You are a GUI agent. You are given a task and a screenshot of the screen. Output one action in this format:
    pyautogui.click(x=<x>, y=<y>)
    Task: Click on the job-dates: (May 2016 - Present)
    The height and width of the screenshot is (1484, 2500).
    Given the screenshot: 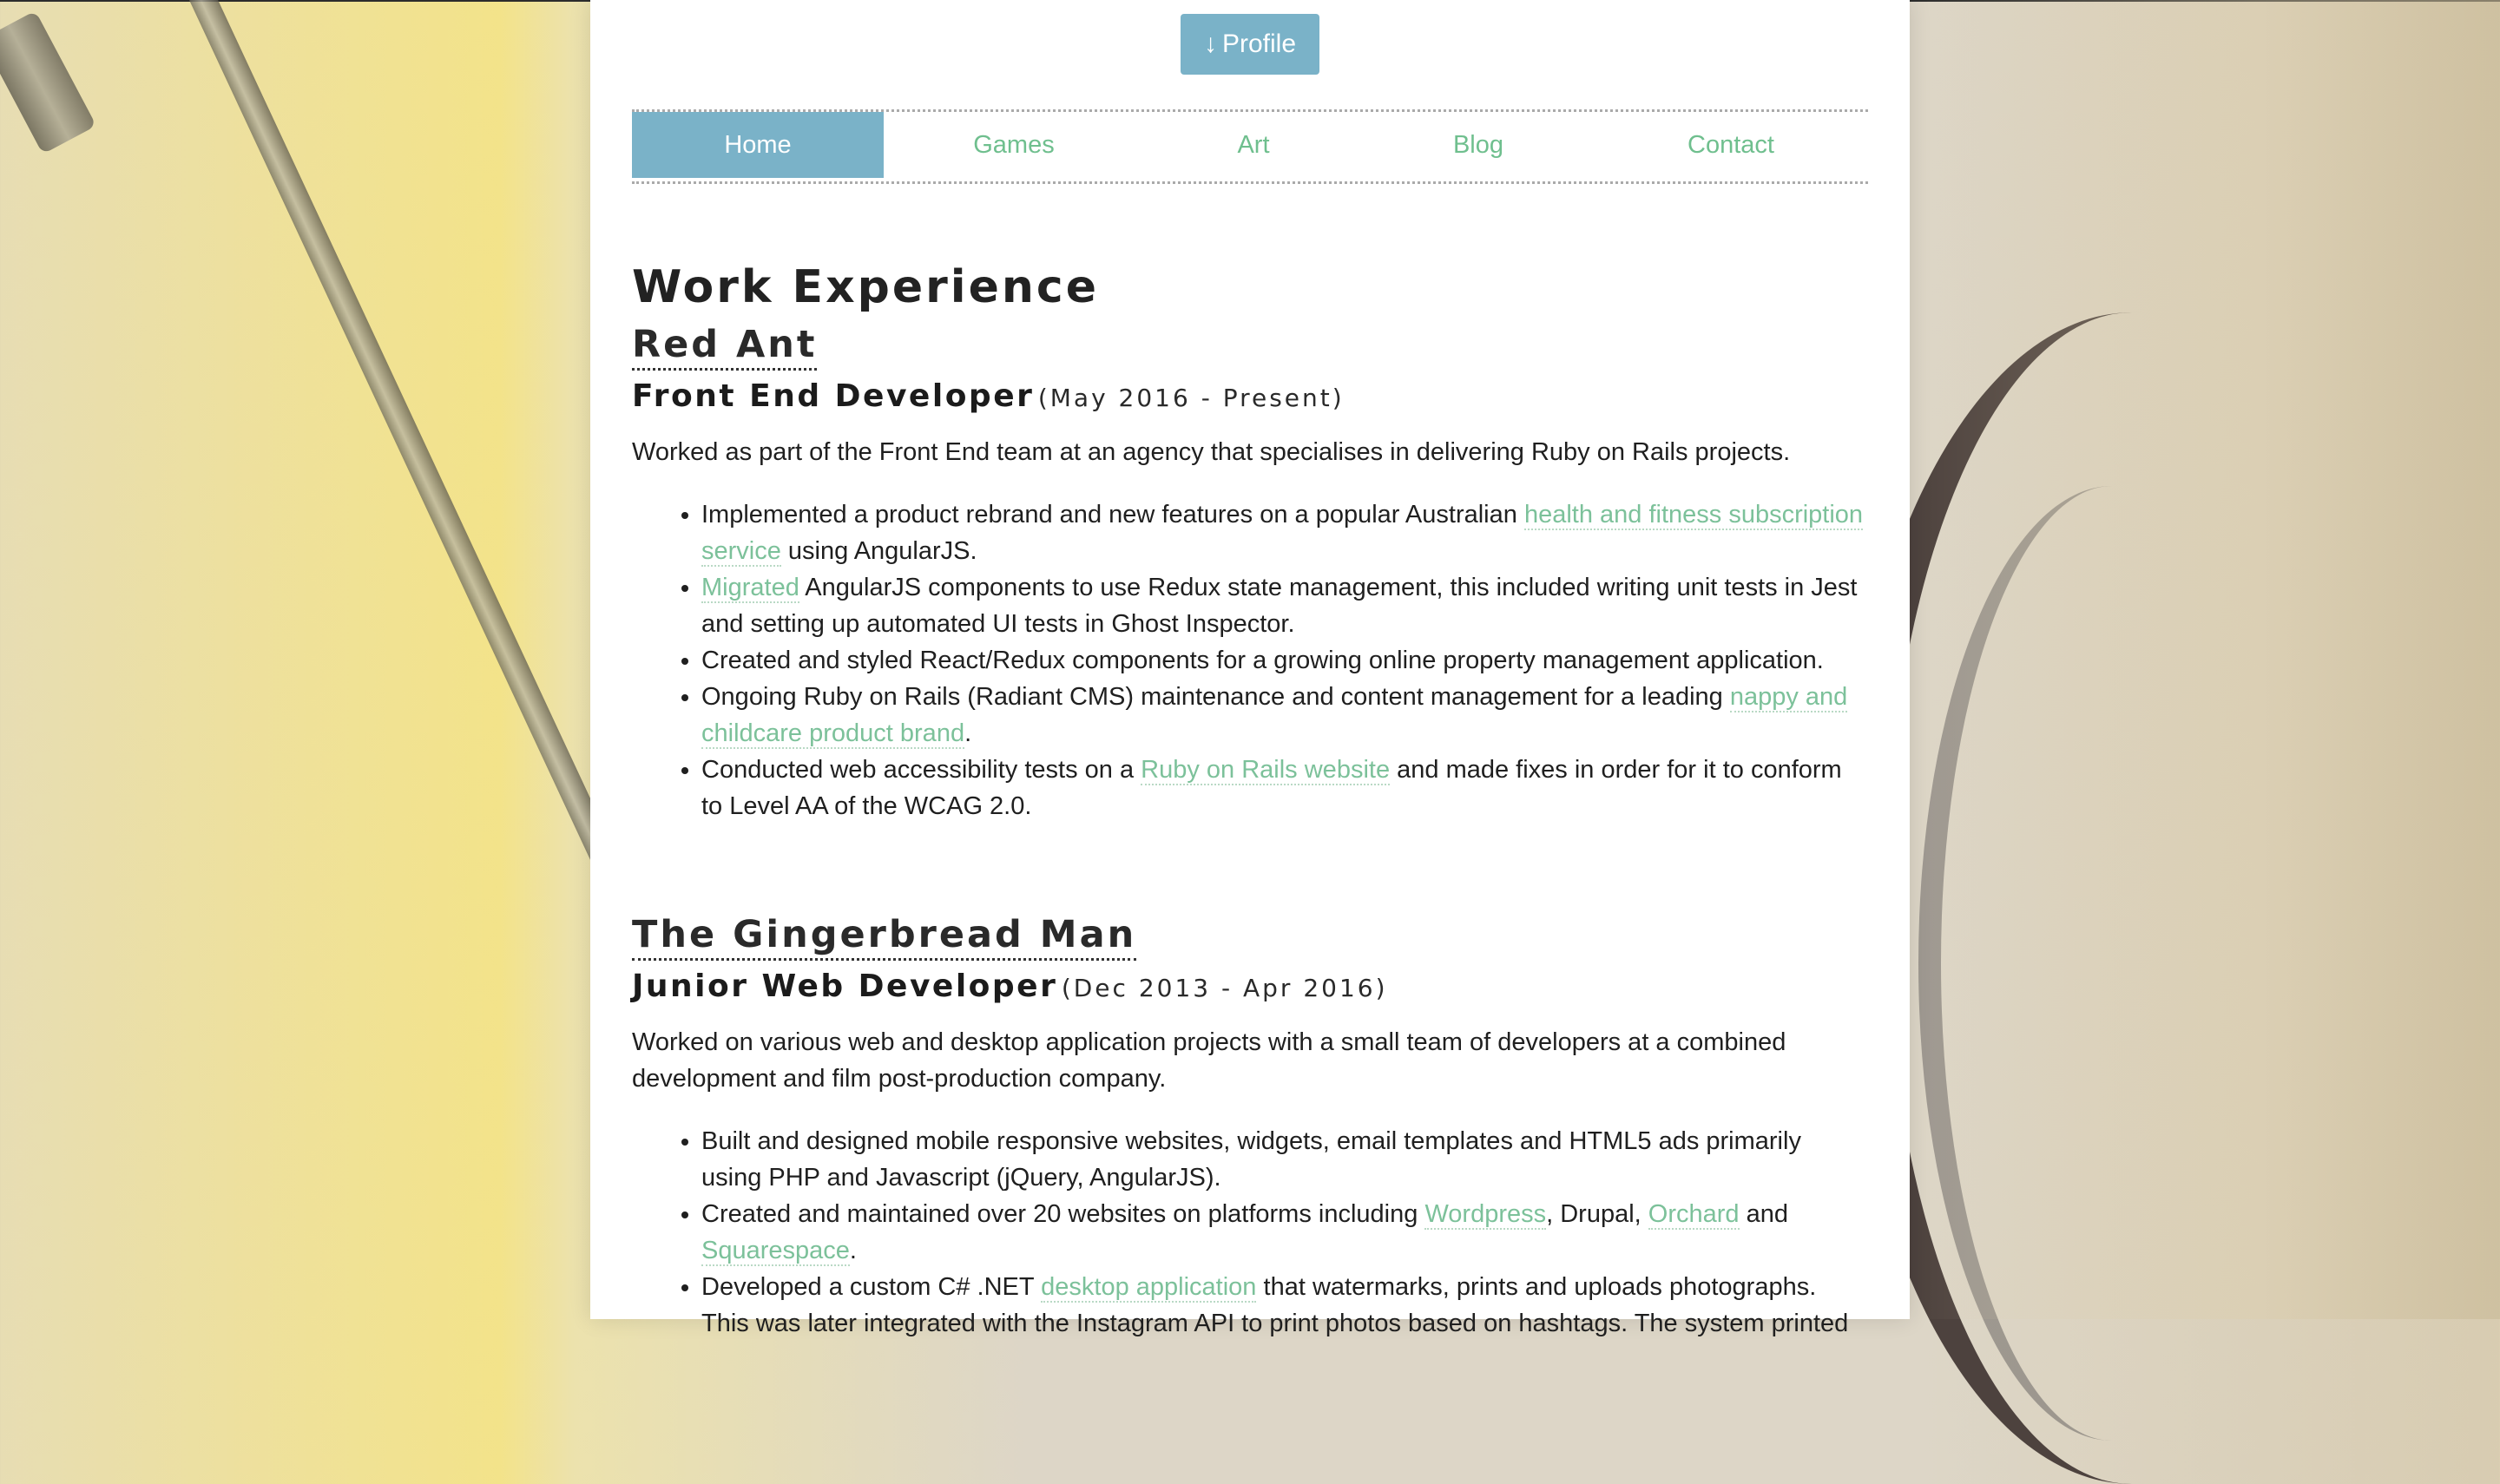 What is the action you would take?
    pyautogui.click(x=1191, y=397)
    